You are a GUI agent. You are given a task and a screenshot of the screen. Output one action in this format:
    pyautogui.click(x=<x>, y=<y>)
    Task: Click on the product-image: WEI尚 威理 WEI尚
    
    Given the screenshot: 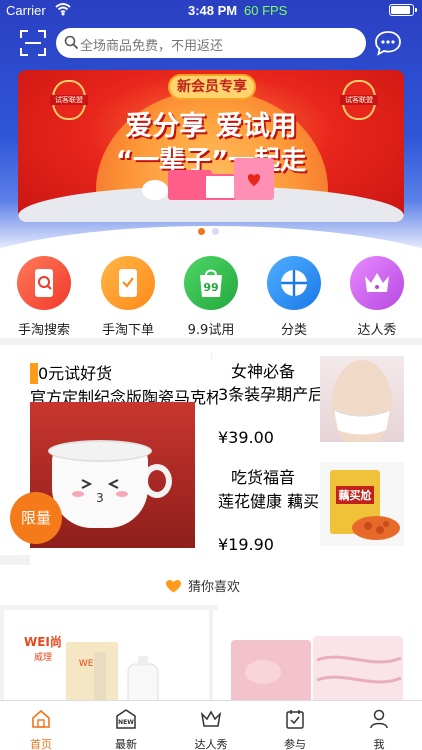 What is the action you would take?
    pyautogui.click(x=91, y=672)
    